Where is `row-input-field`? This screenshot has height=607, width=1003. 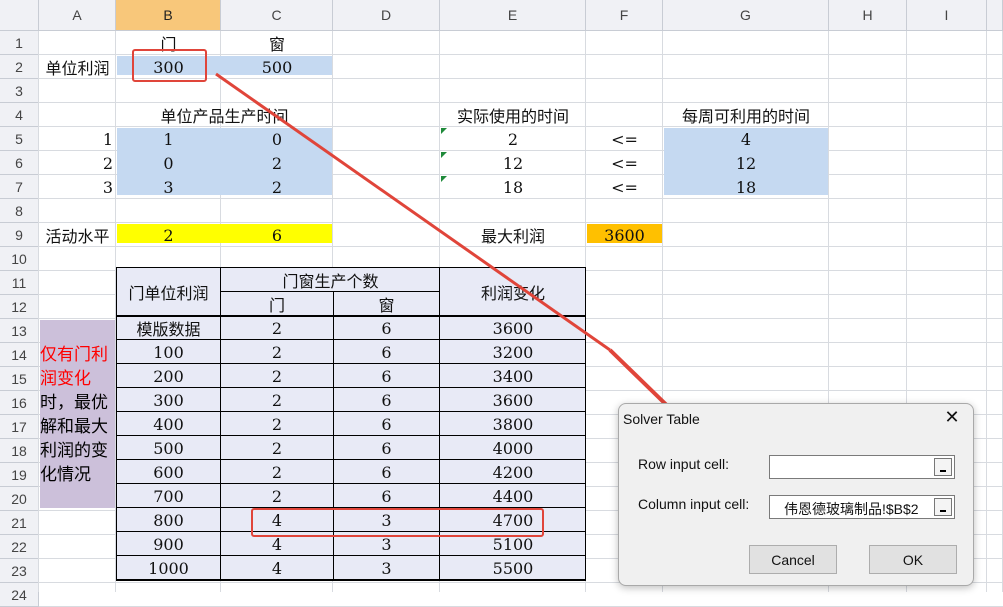 row-input-field is located at coordinates (862, 467).